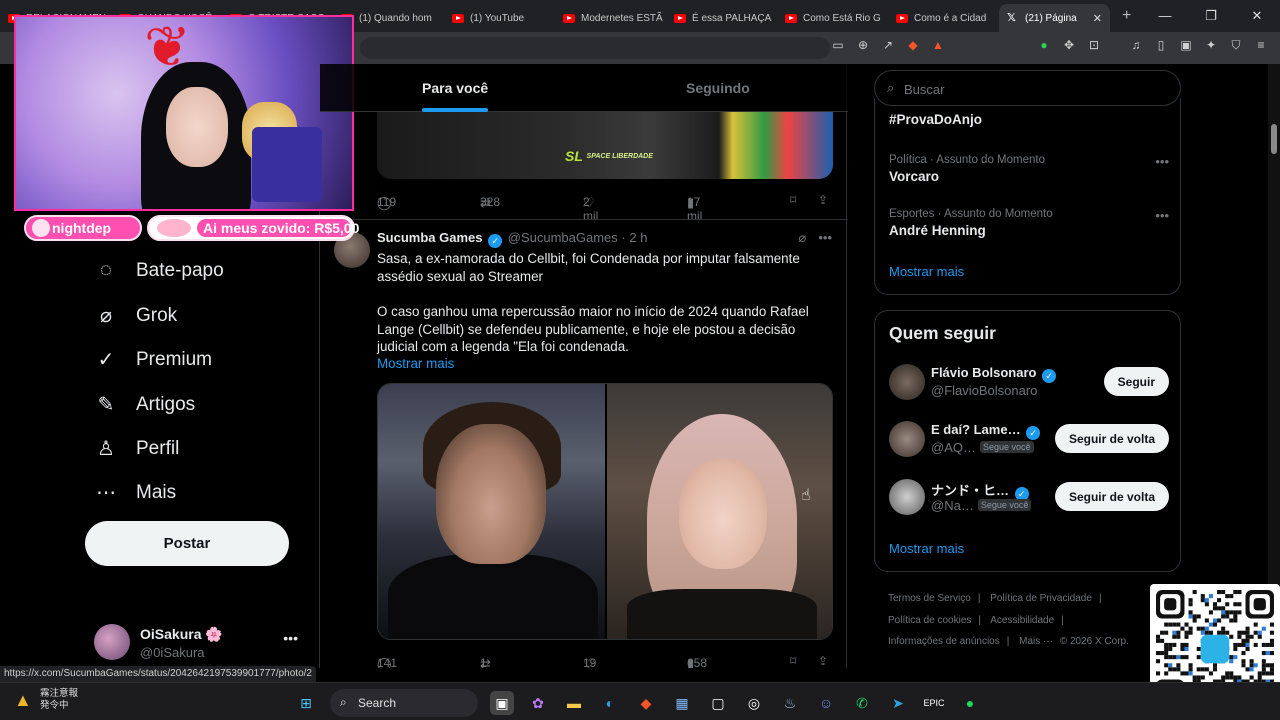 This screenshot has width=1280, height=720. I want to click on premium-icon: ✓, so click(106, 360).